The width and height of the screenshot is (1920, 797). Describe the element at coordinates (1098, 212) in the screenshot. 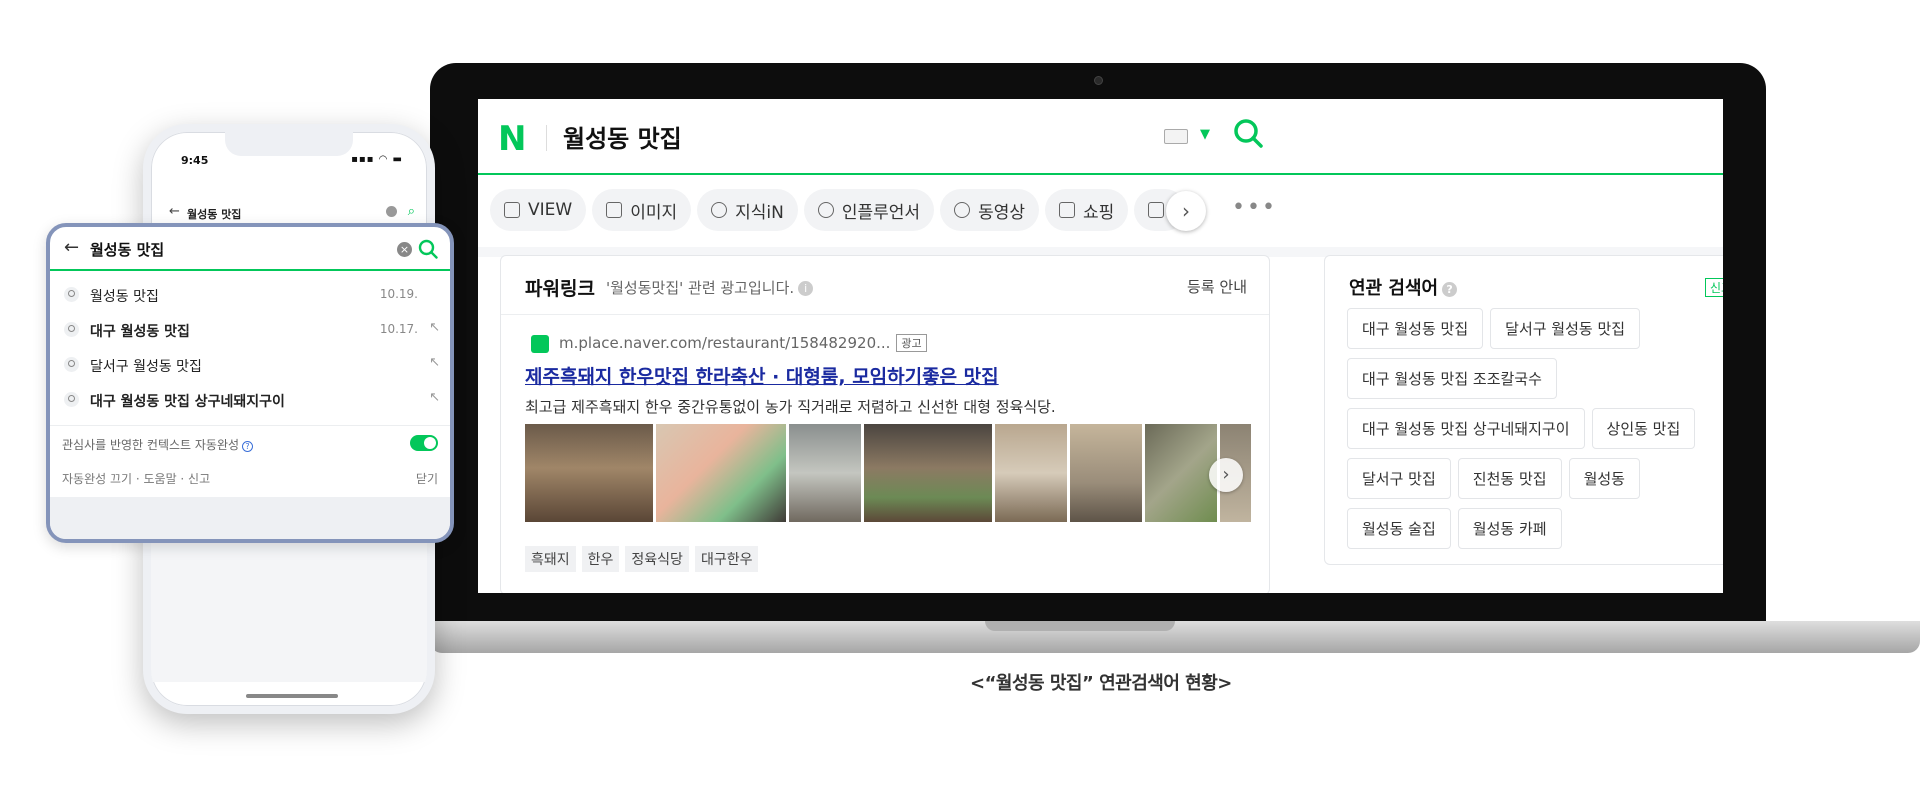

I see `tab-label: 쇼핑` at that location.